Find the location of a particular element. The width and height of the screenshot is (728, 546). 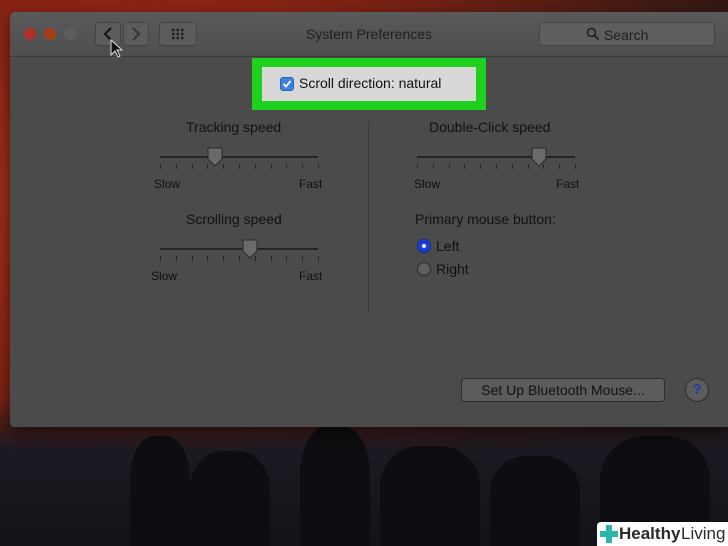

left-button-radio is located at coordinates (424, 246).